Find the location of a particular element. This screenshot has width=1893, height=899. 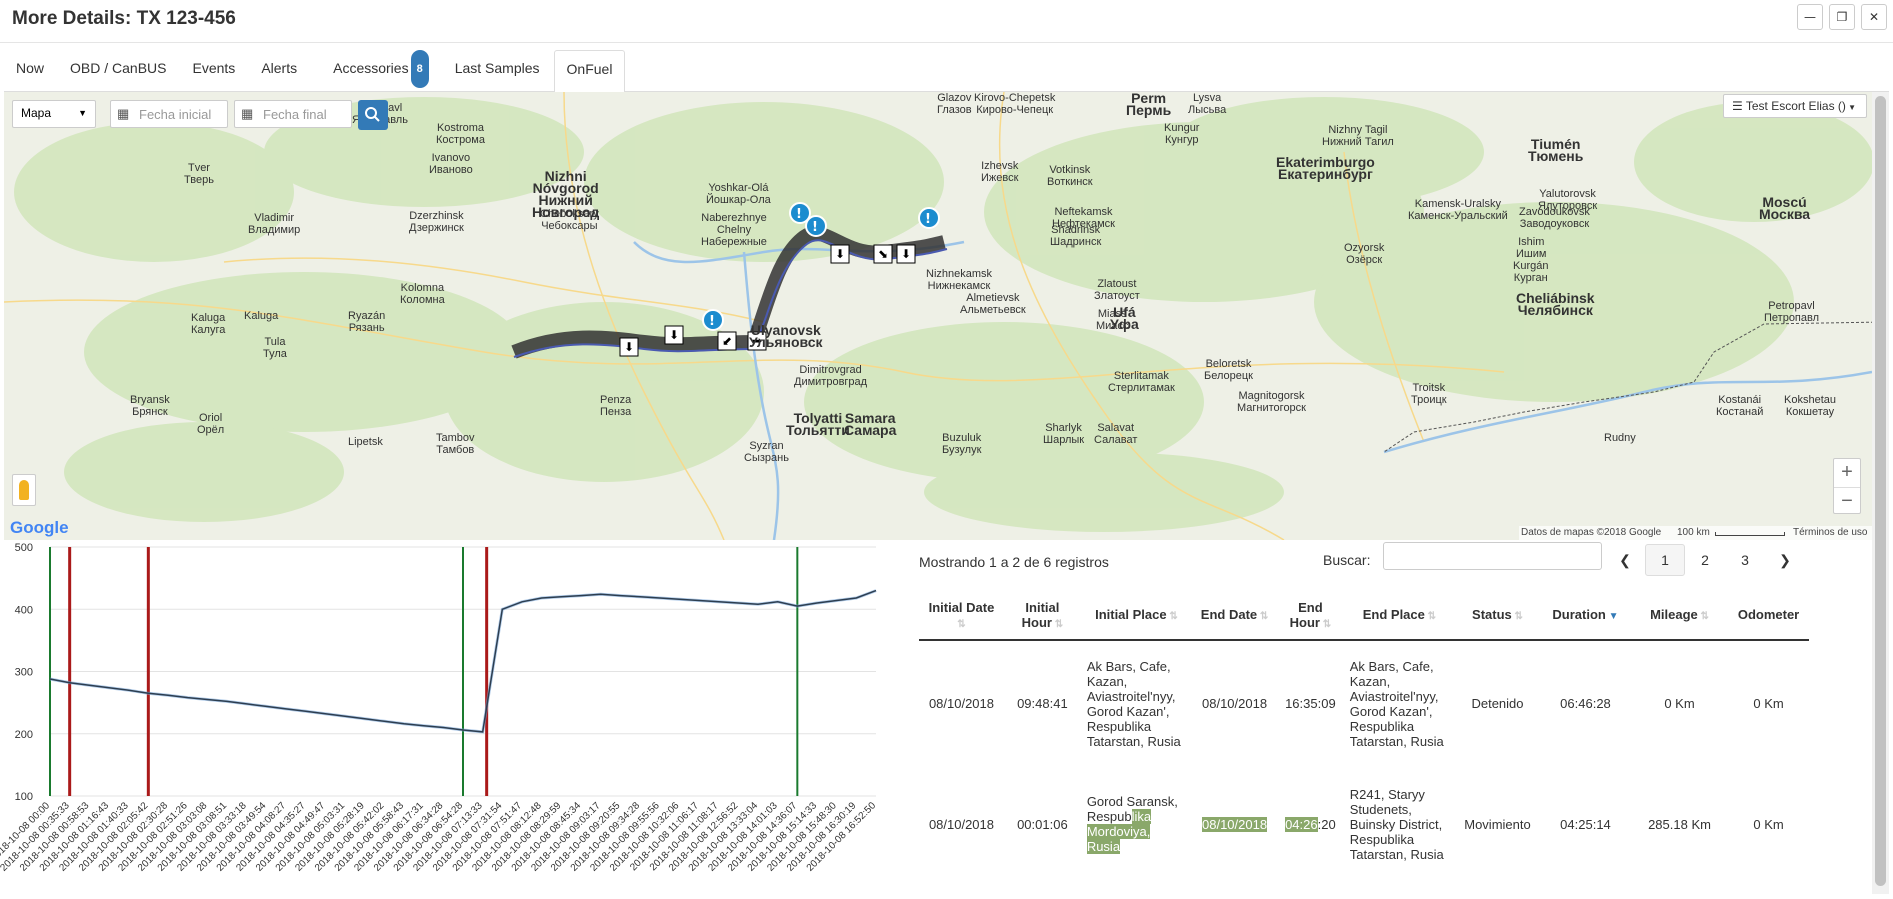

map-city-label: Samara Самара is located at coordinates (870, 424).